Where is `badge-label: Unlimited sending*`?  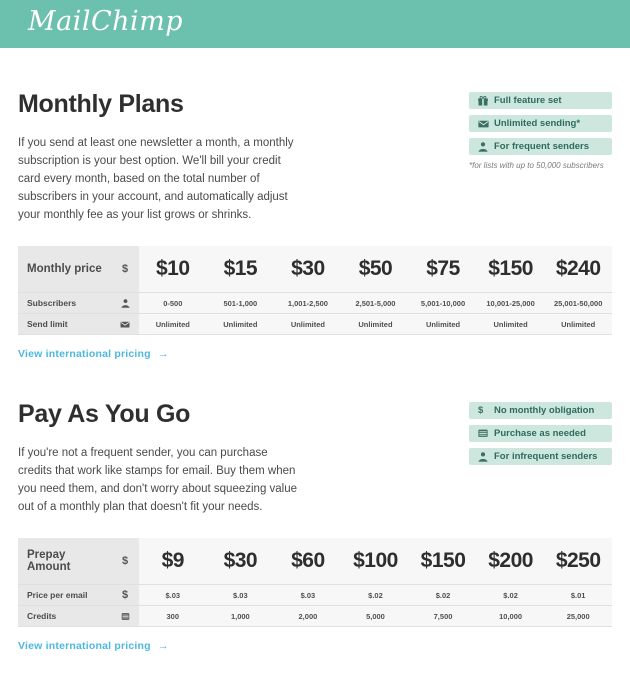 badge-label: Unlimited sending* is located at coordinates (537, 123).